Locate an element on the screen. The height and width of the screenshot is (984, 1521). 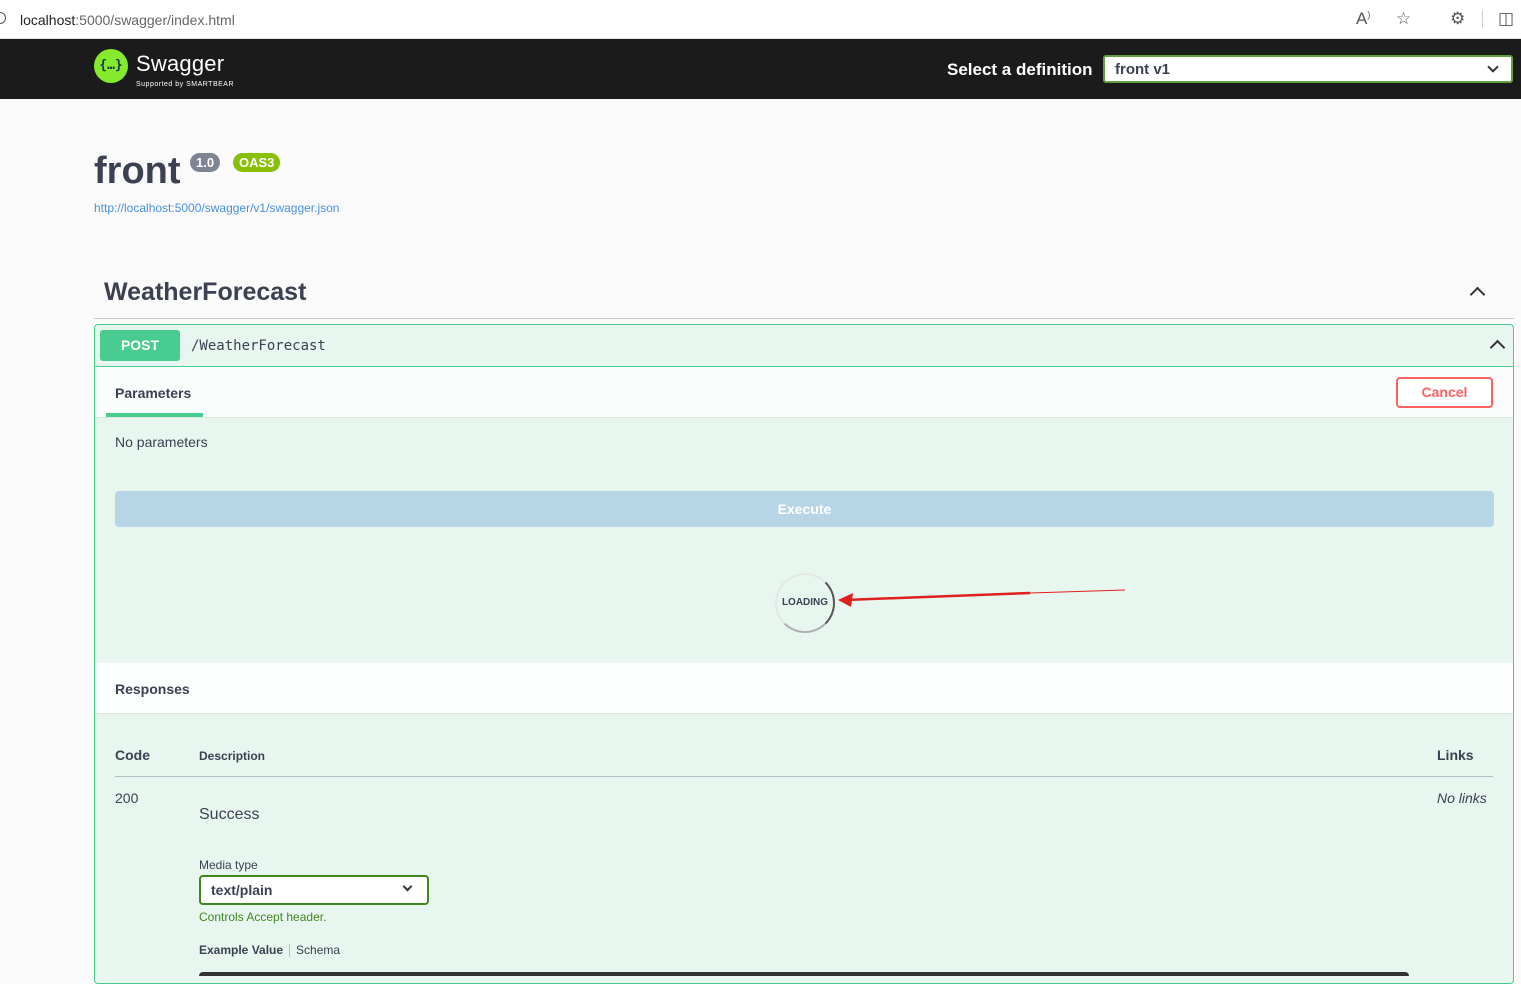
tab-separator is located at coordinates (290, 951).